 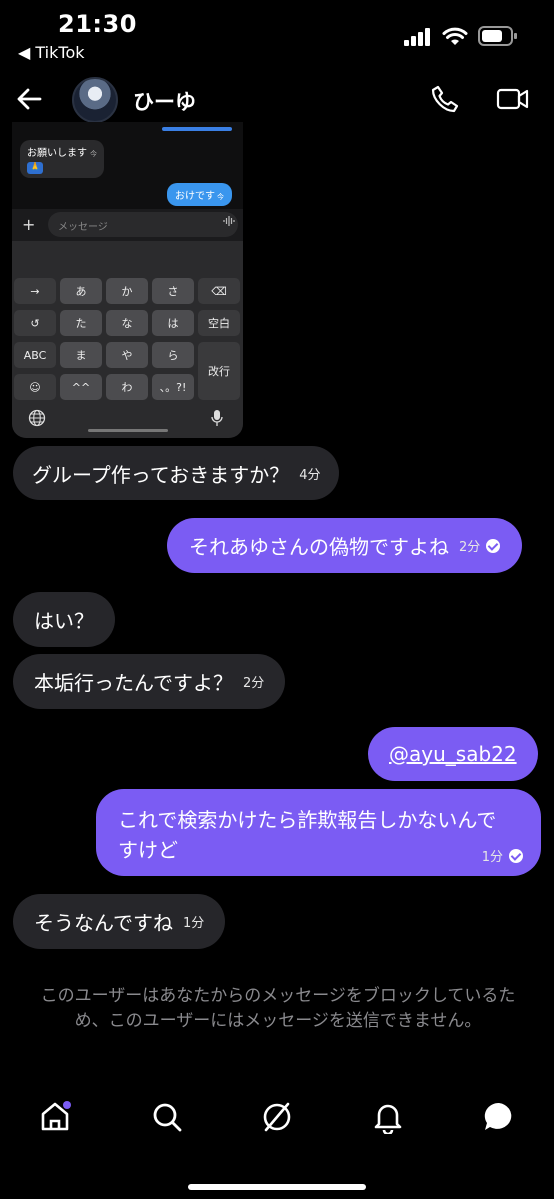 I want to click on key: あ, so click(x=81, y=291).